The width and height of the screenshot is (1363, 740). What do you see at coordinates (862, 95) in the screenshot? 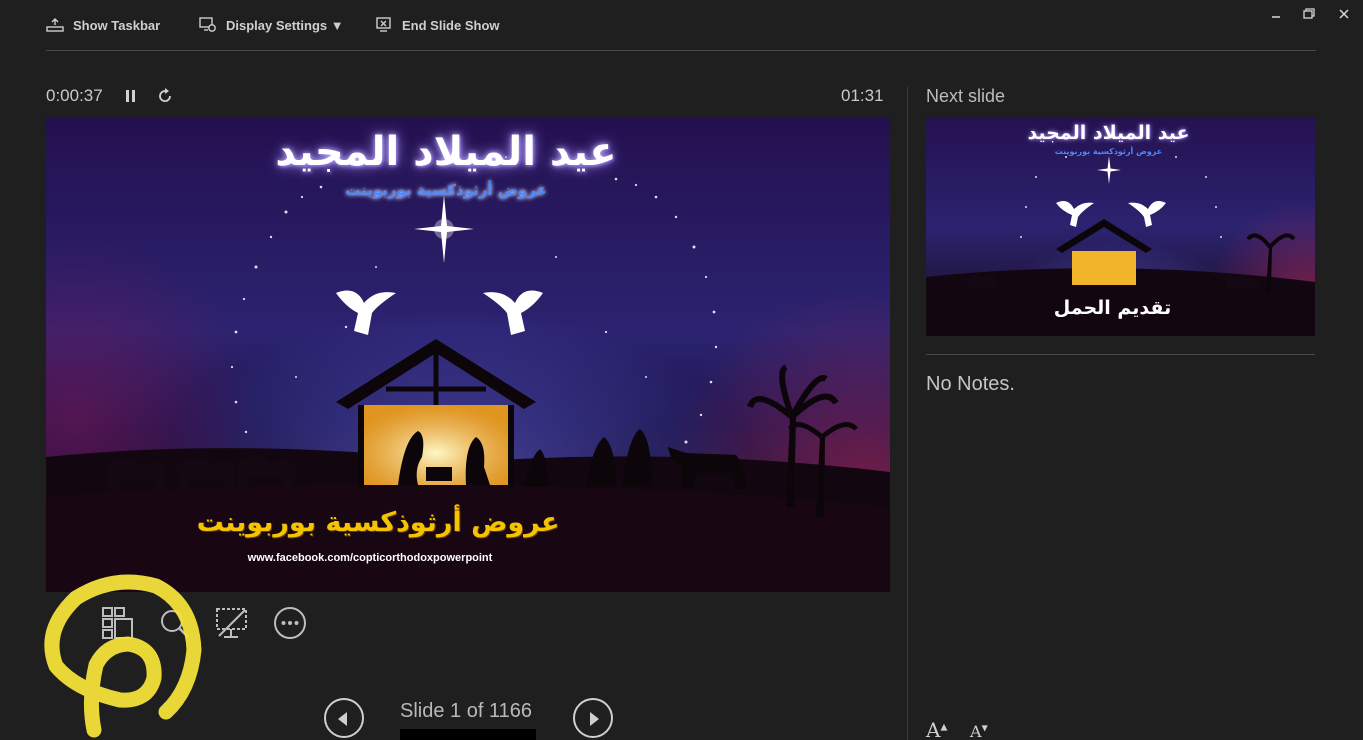
I see `clock-time: 01:31` at bounding box center [862, 95].